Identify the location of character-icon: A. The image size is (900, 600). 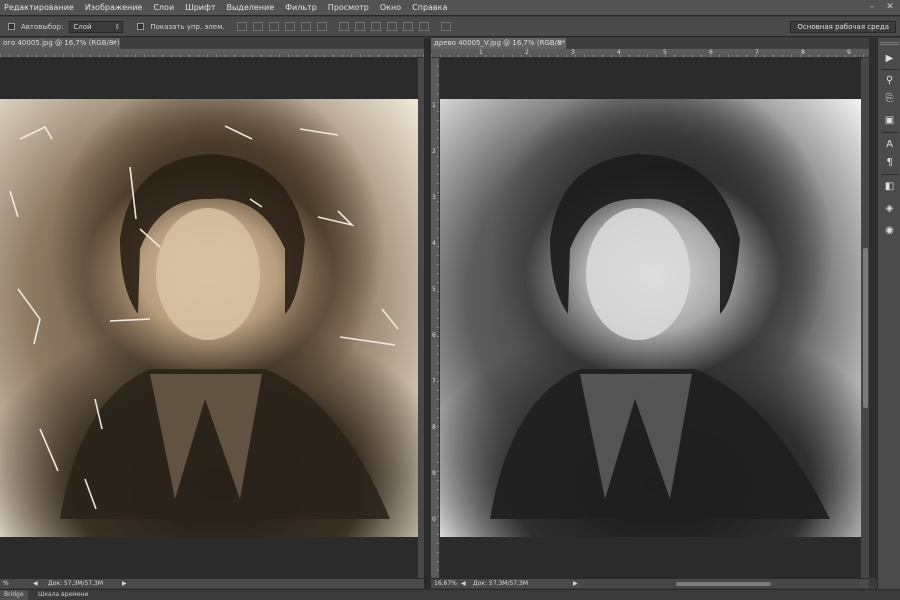
(889, 144).